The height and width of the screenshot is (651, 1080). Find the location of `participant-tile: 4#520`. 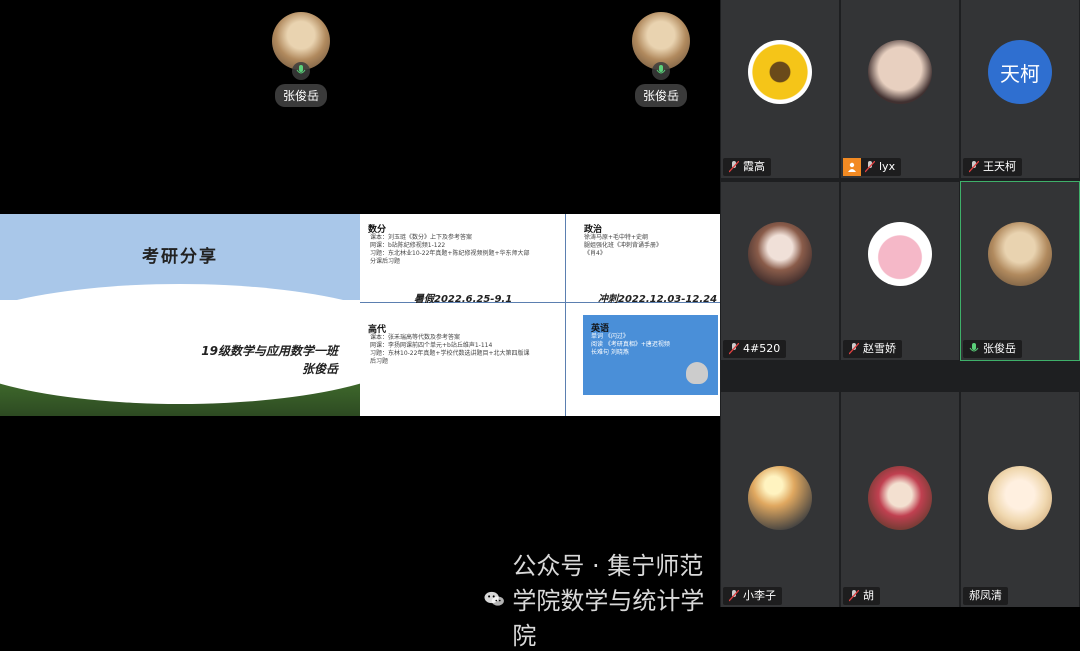

participant-tile: 4#520 is located at coordinates (780, 271).